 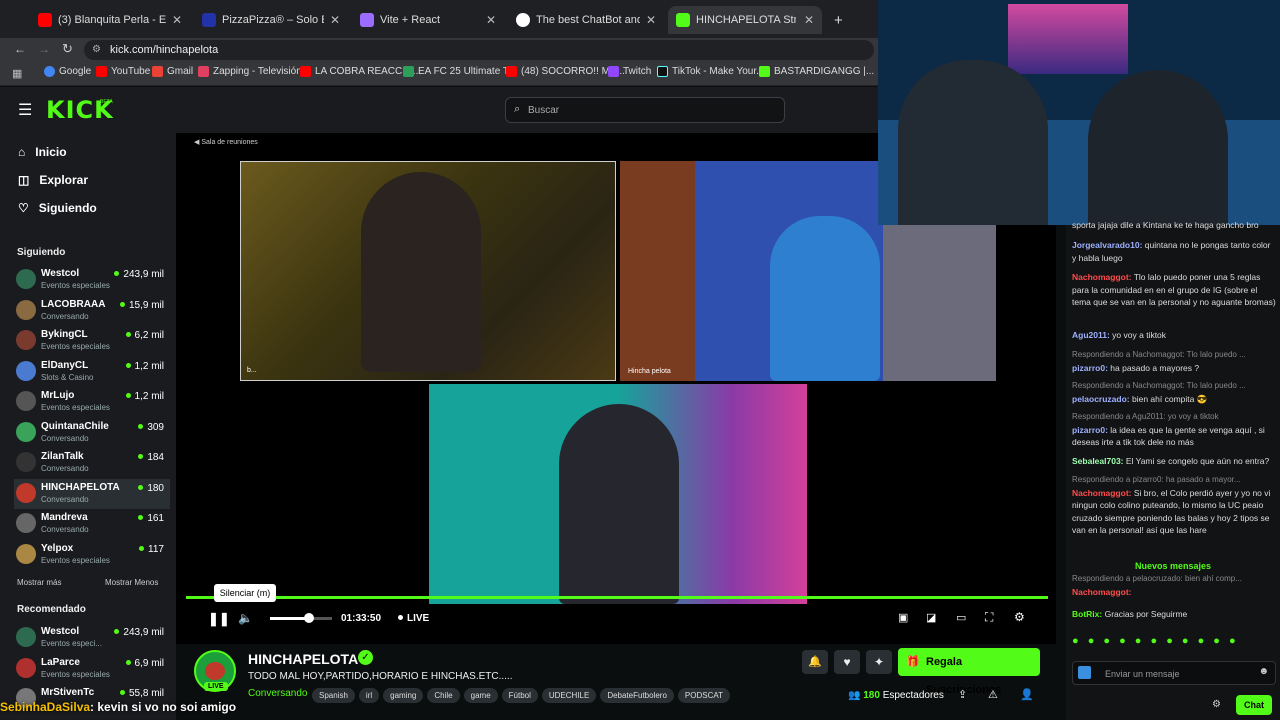 What do you see at coordinates (1254, 705) in the screenshot?
I see `chat-send-button: Chat` at bounding box center [1254, 705].